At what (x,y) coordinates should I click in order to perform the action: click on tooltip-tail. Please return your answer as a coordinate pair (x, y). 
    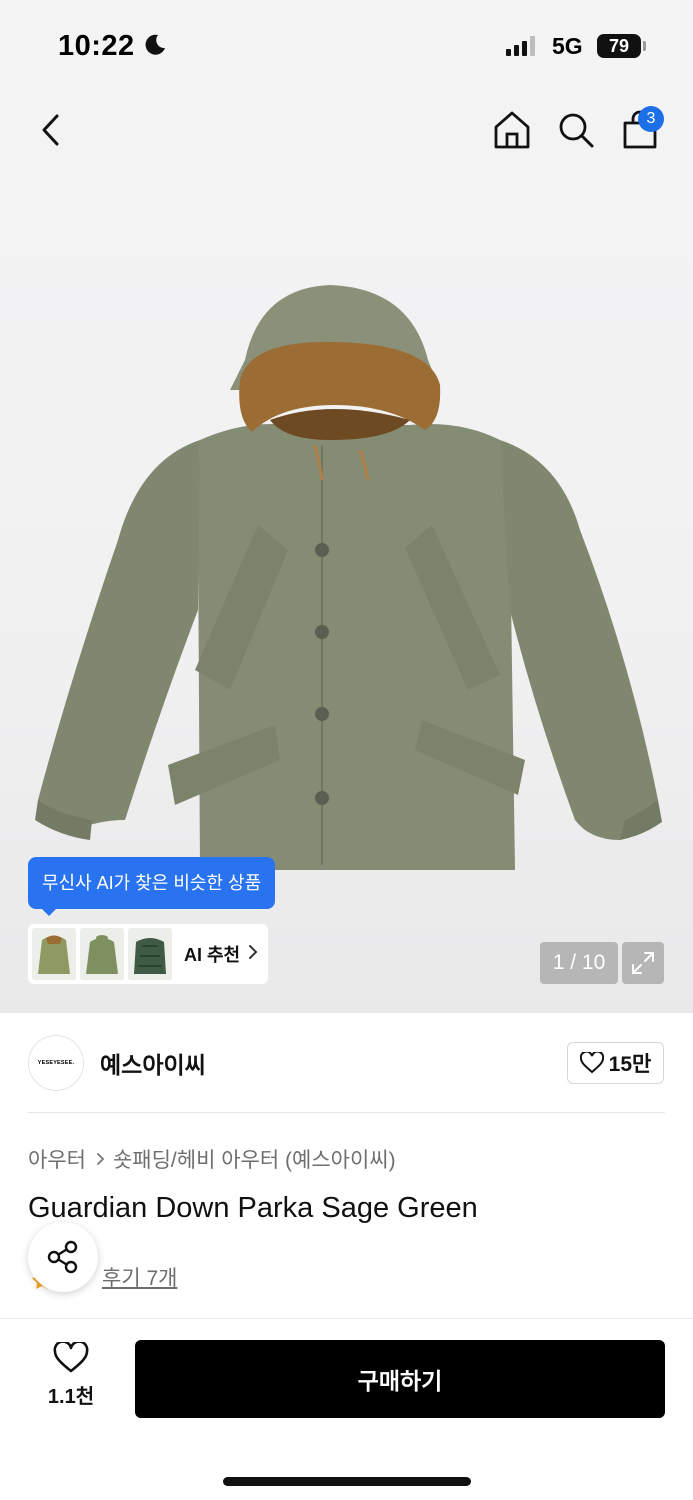
    Looking at the image, I should click on (49, 911).